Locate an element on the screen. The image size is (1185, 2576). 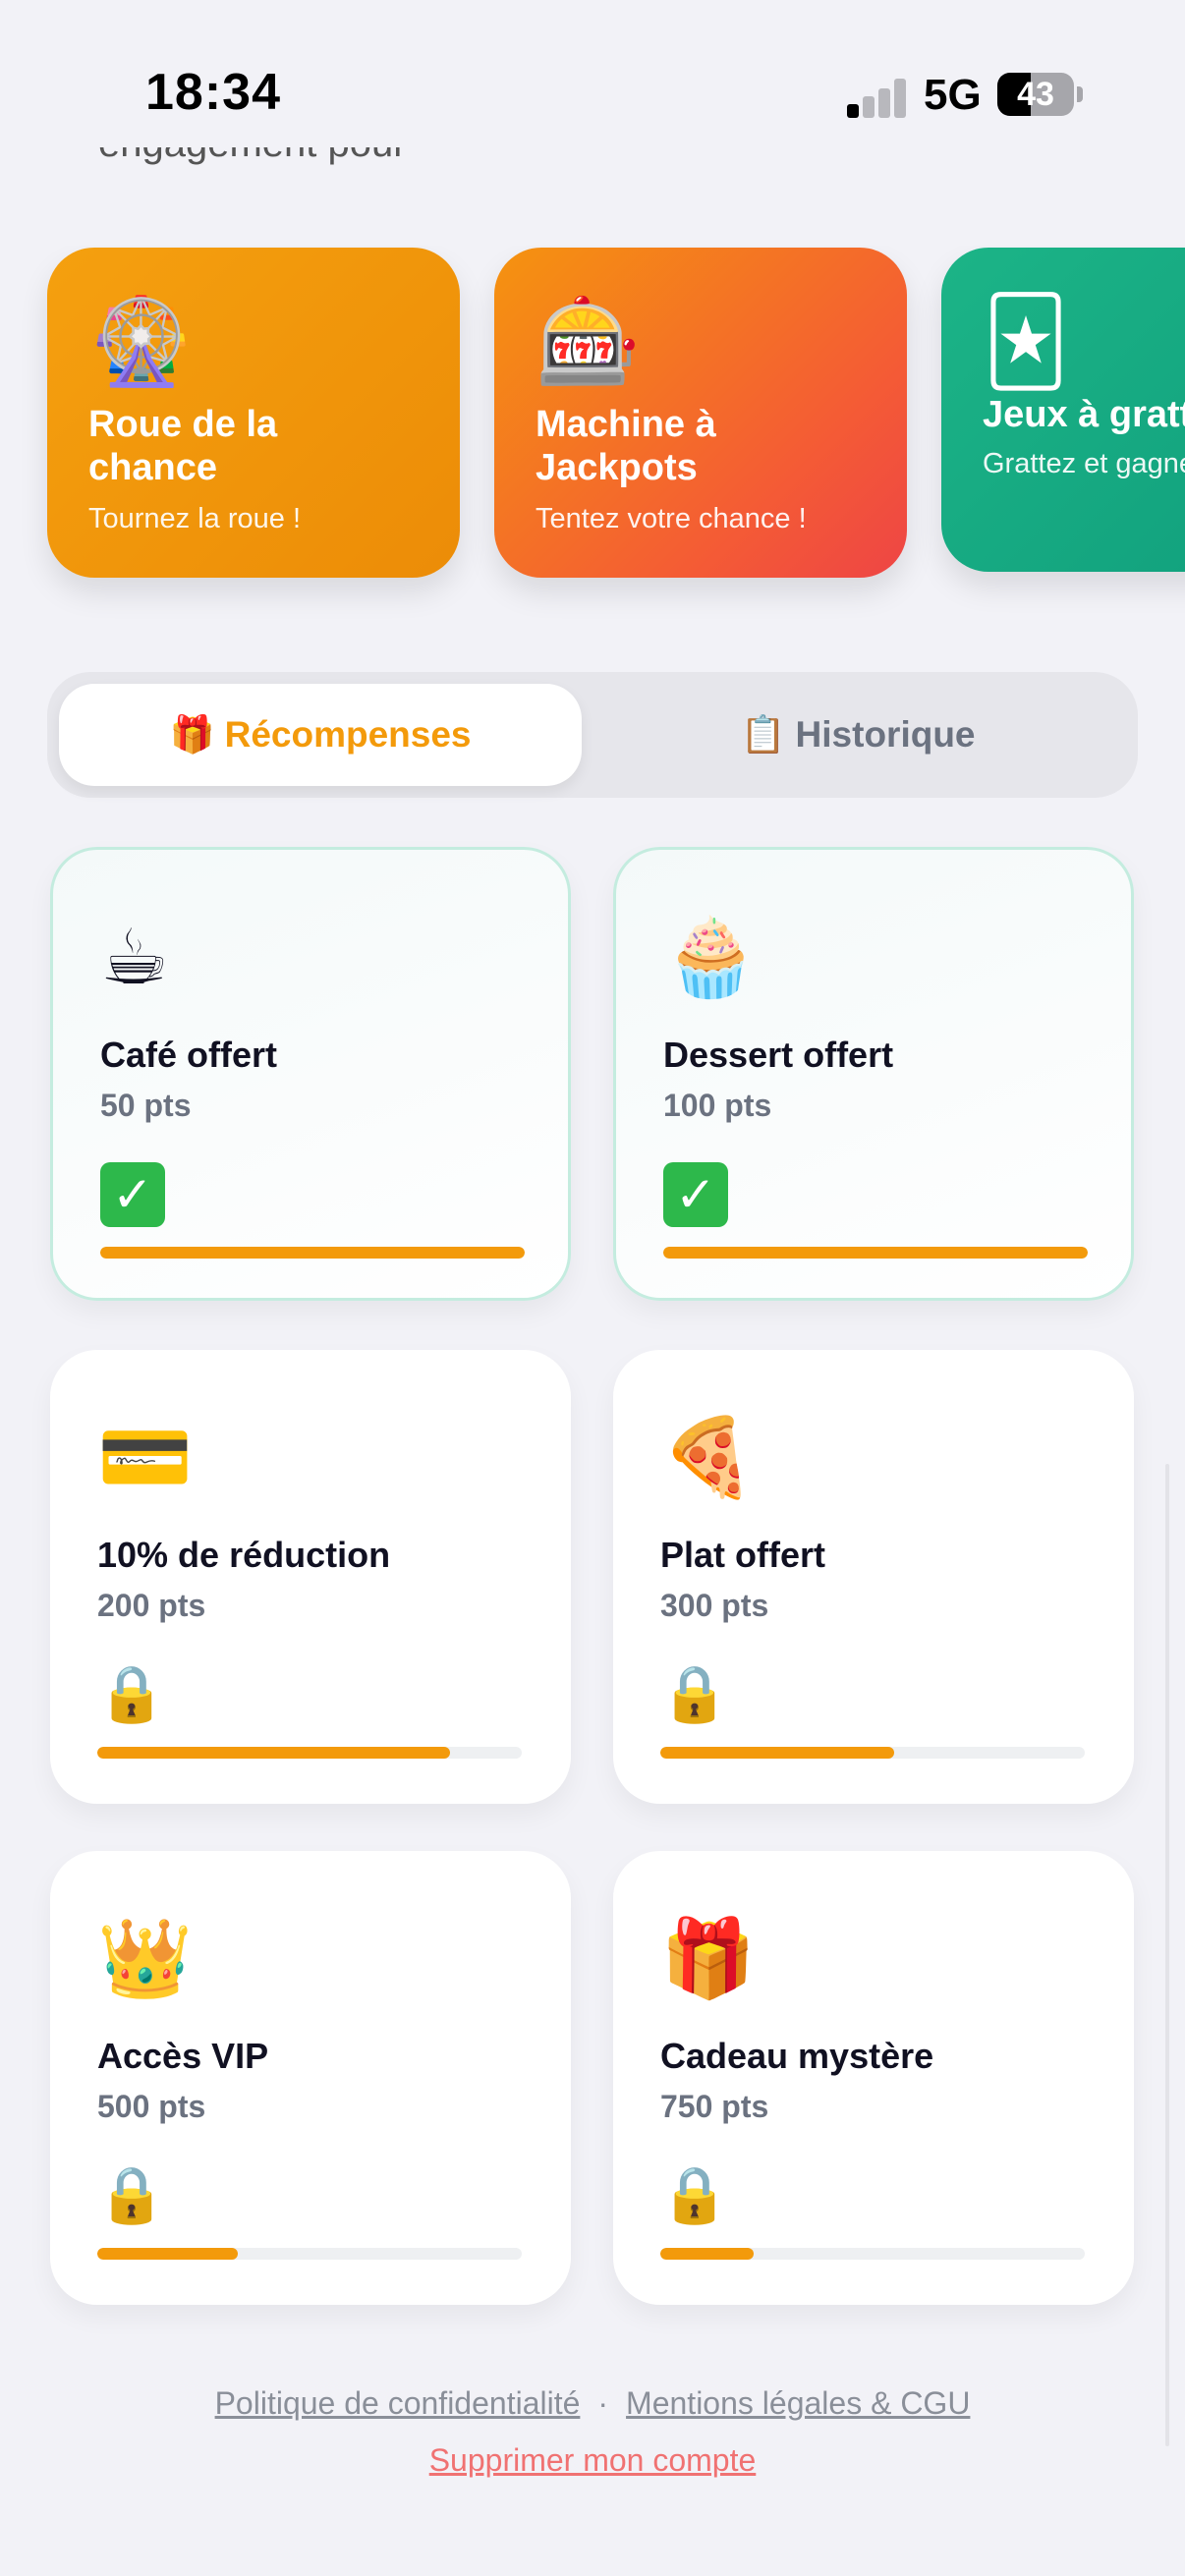
reward-title: Café offert is located at coordinates (189, 1055).